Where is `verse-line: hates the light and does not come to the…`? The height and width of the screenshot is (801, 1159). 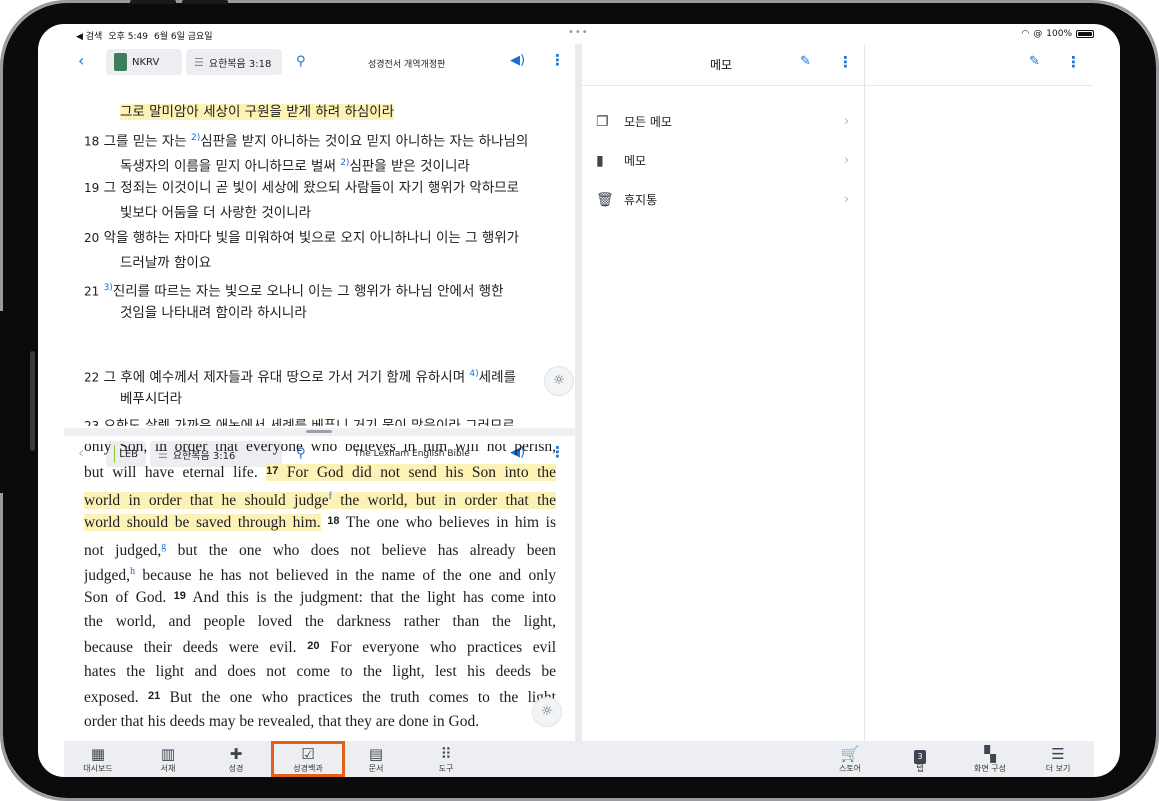 verse-line: hates the light and does not come to the… is located at coordinates (320, 671).